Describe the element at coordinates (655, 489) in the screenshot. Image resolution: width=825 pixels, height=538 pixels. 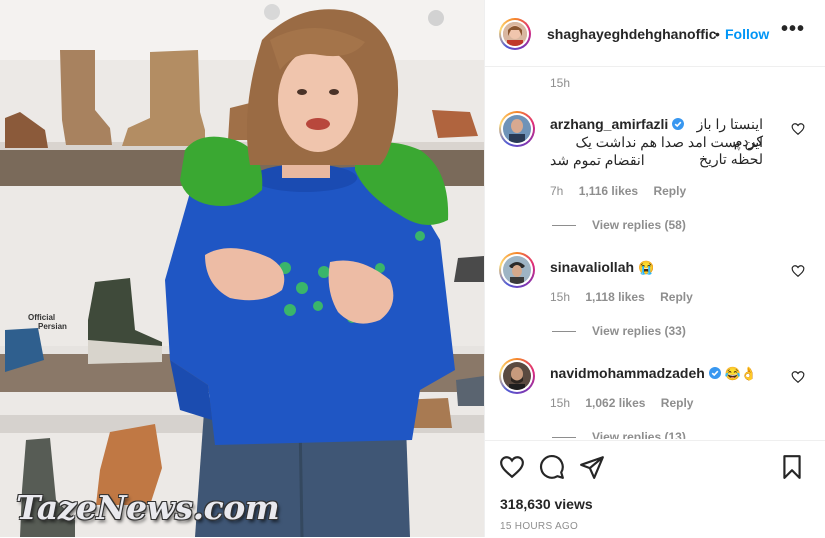
I see `post-actions: 318,630 views 15 HOURS AGO` at that location.